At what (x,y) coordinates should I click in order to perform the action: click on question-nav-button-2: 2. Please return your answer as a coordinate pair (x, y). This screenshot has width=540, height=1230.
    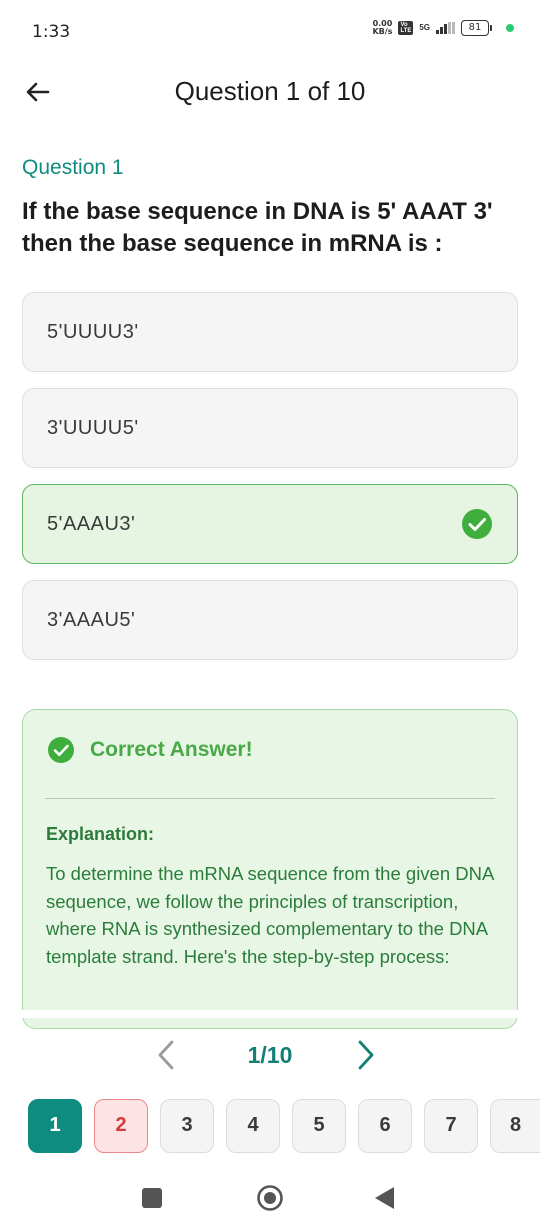
    Looking at the image, I should click on (121, 1126).